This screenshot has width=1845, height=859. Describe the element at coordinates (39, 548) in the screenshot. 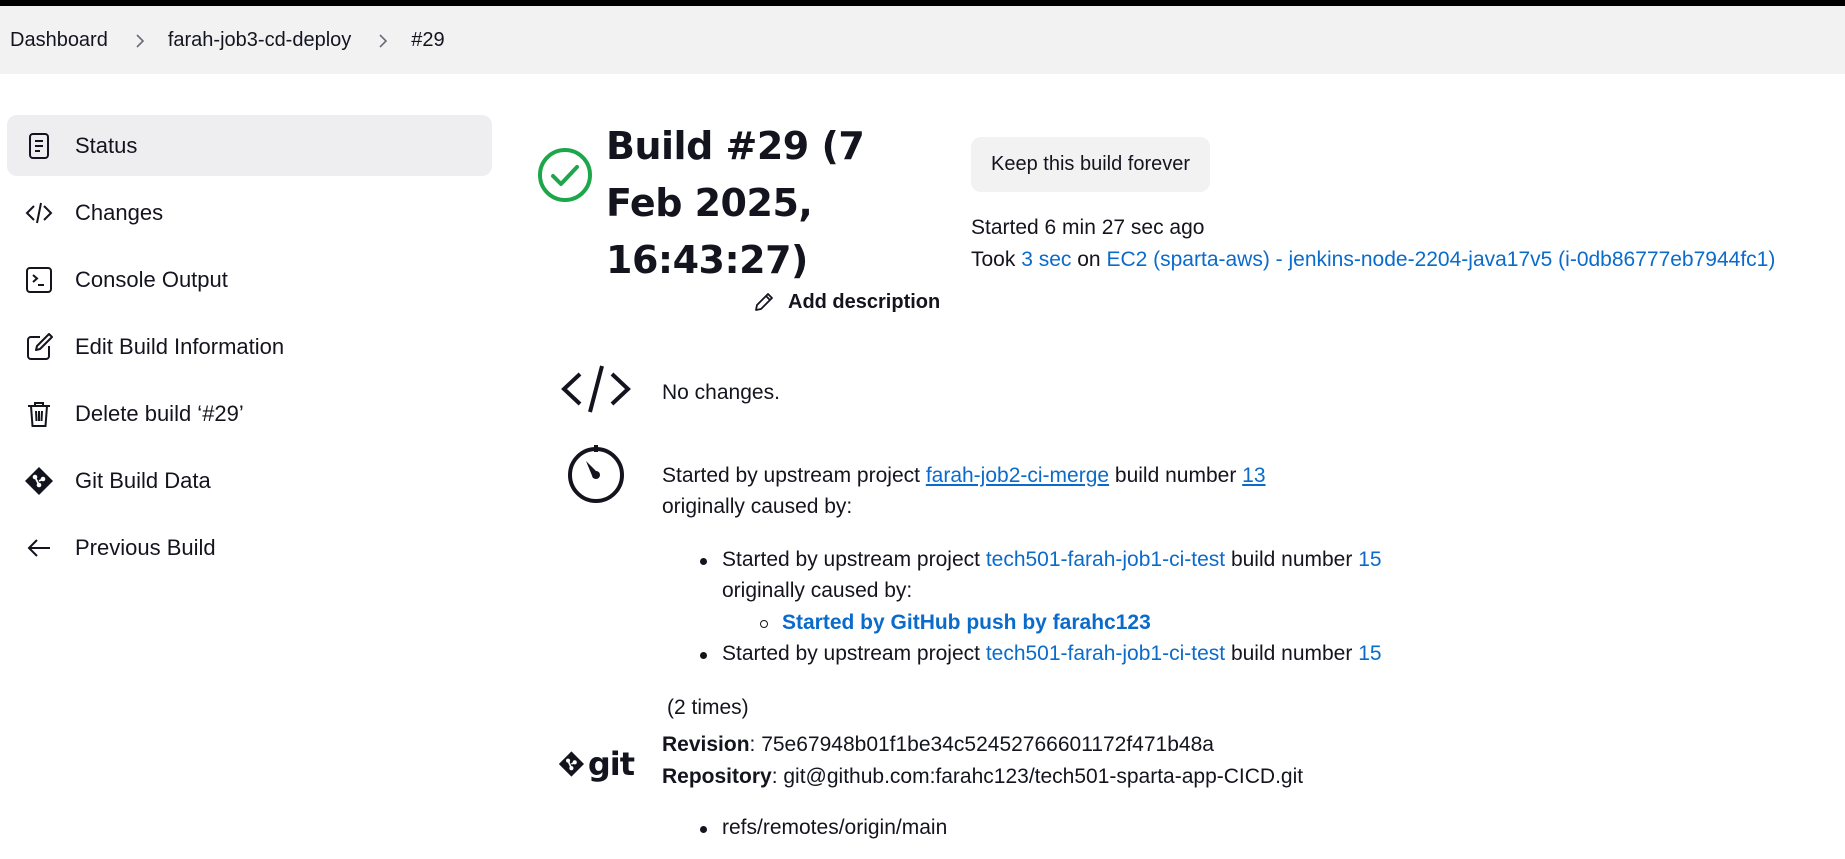

I see `arrow-left-icon` at that location.